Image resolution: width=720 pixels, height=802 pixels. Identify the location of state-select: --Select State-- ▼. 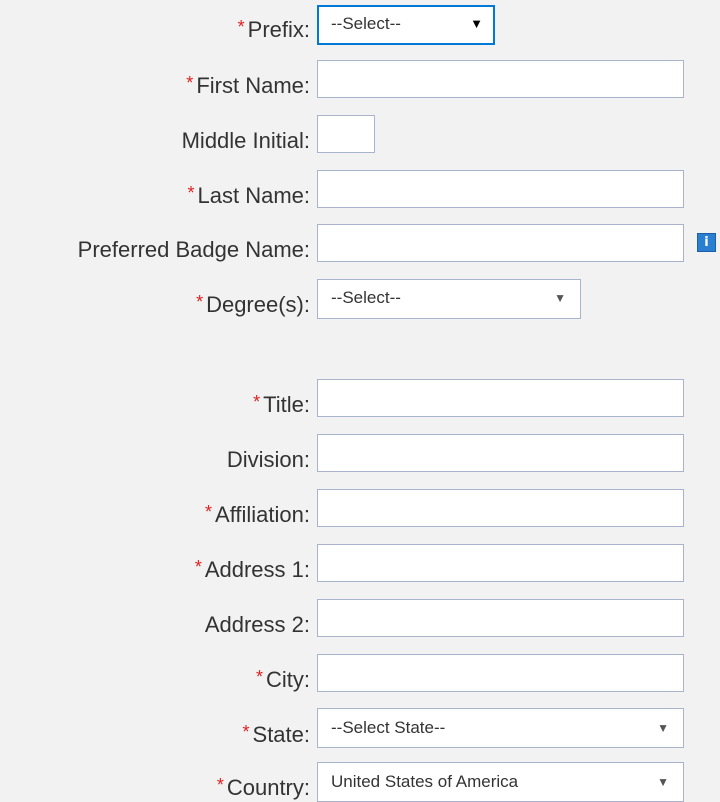
(500, 728).